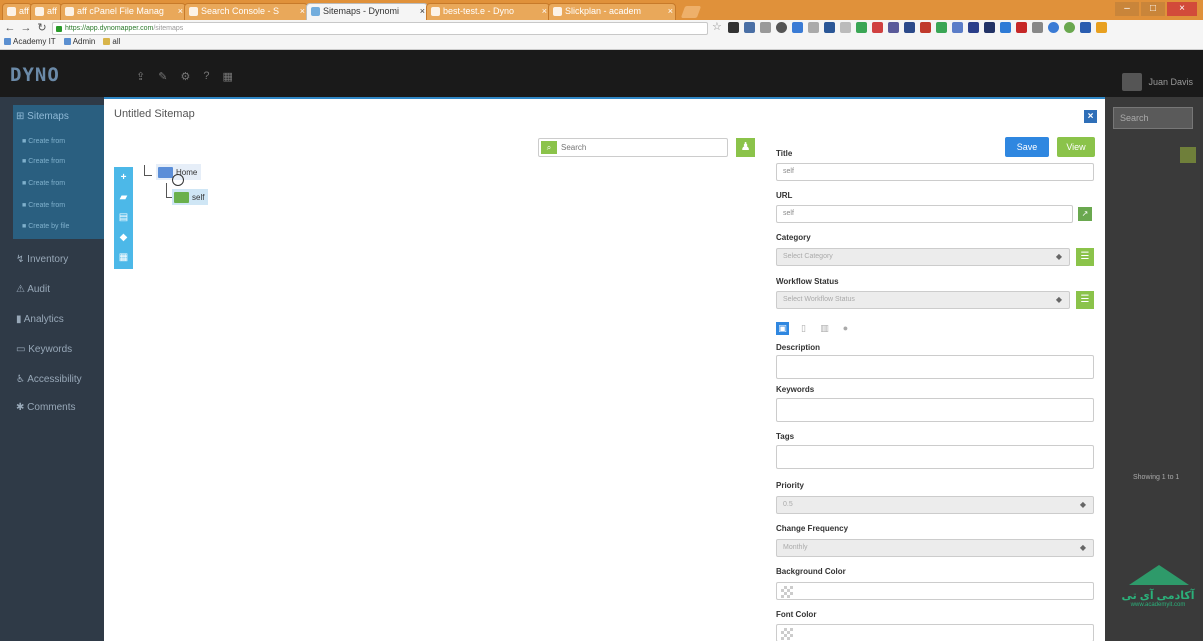 The image size is (1203, 641). What do you see at coordinates (1157, 82) in the screenshot?
I see `user-menu: Juan Davis` at bounding box center [1157, 82].